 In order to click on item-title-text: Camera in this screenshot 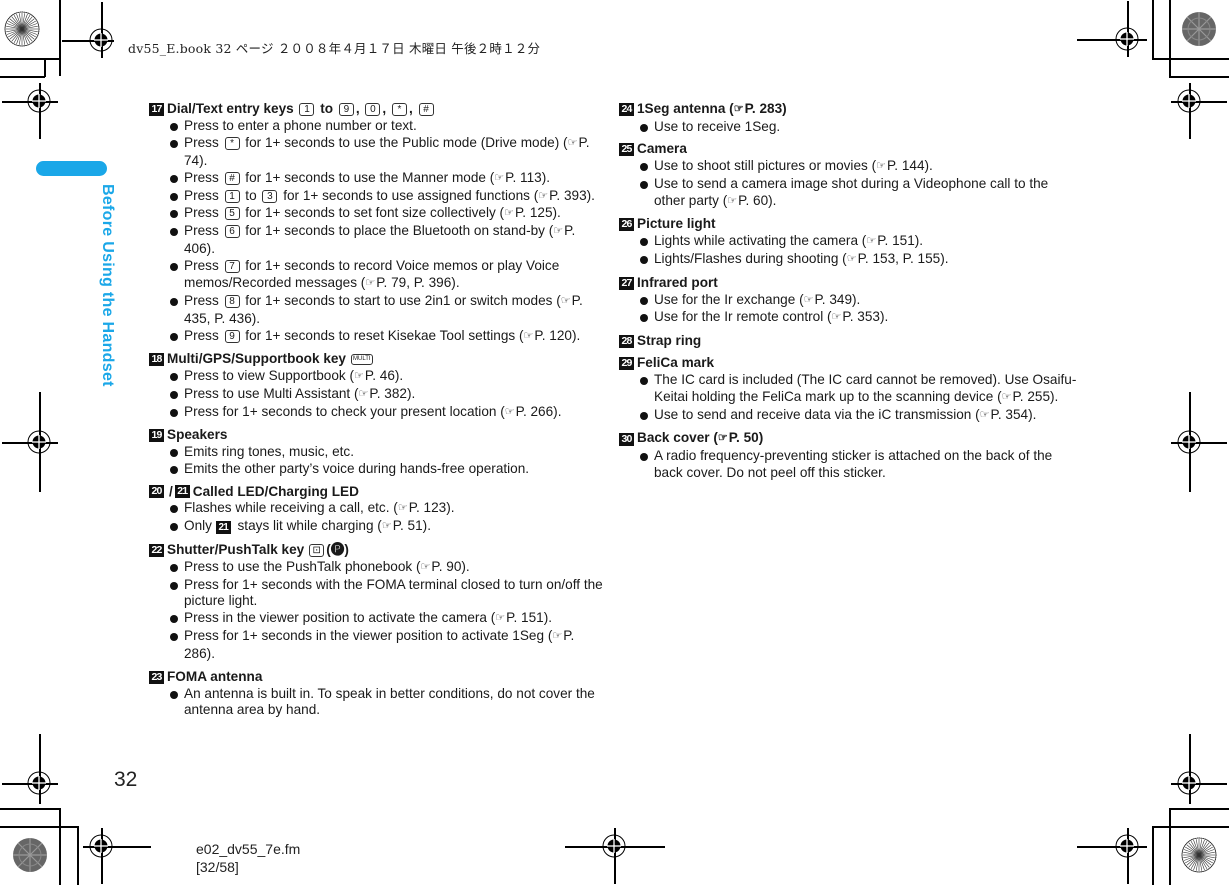, I will do `click(662, 149)`.